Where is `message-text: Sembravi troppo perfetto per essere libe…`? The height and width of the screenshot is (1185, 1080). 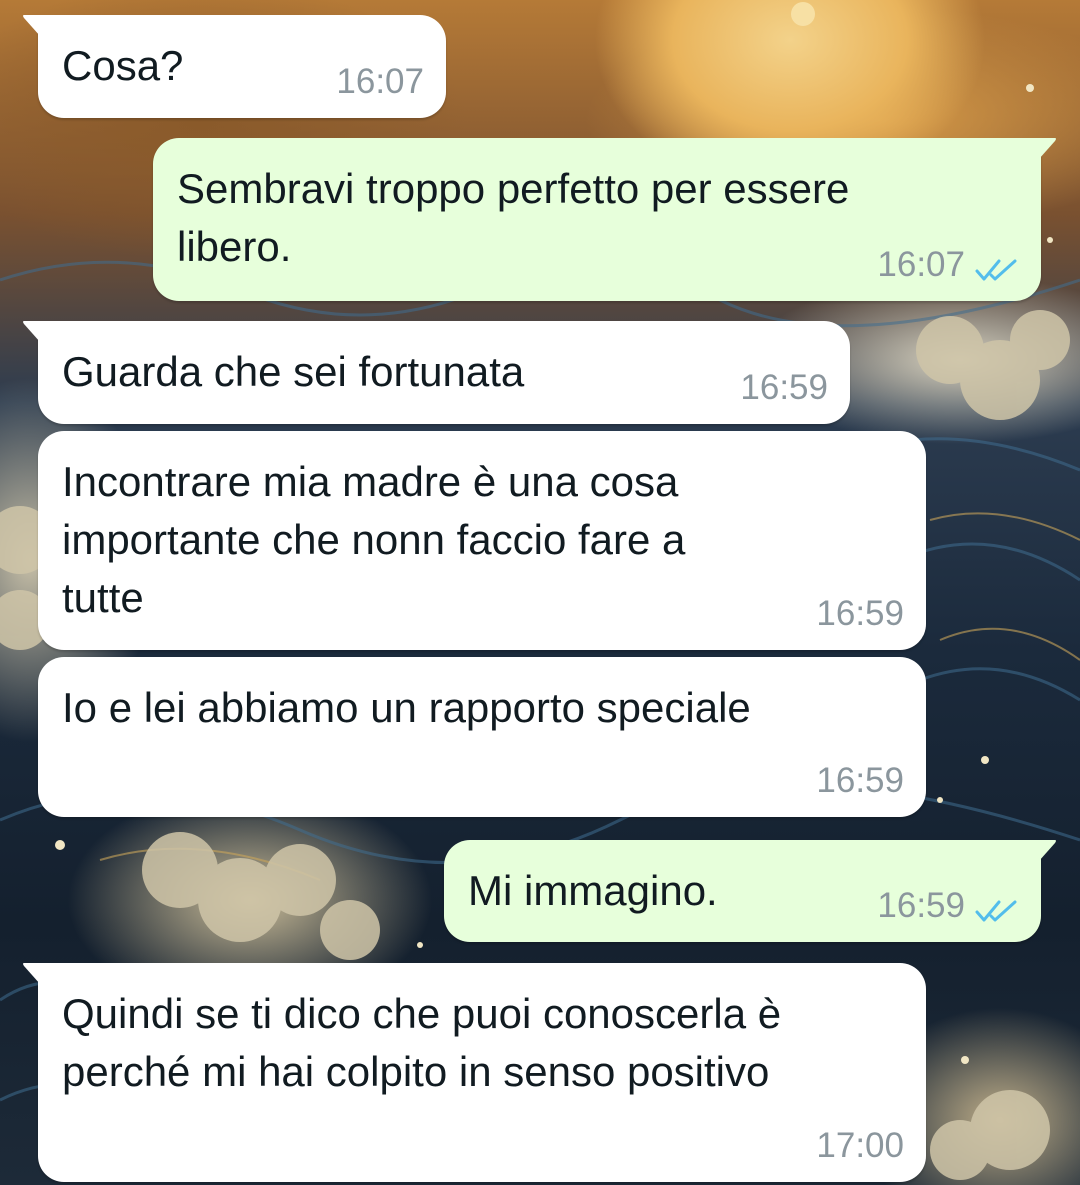
message-text: Sembravi troppo perfetto per essere libe… is located at coordinates (513, 217).